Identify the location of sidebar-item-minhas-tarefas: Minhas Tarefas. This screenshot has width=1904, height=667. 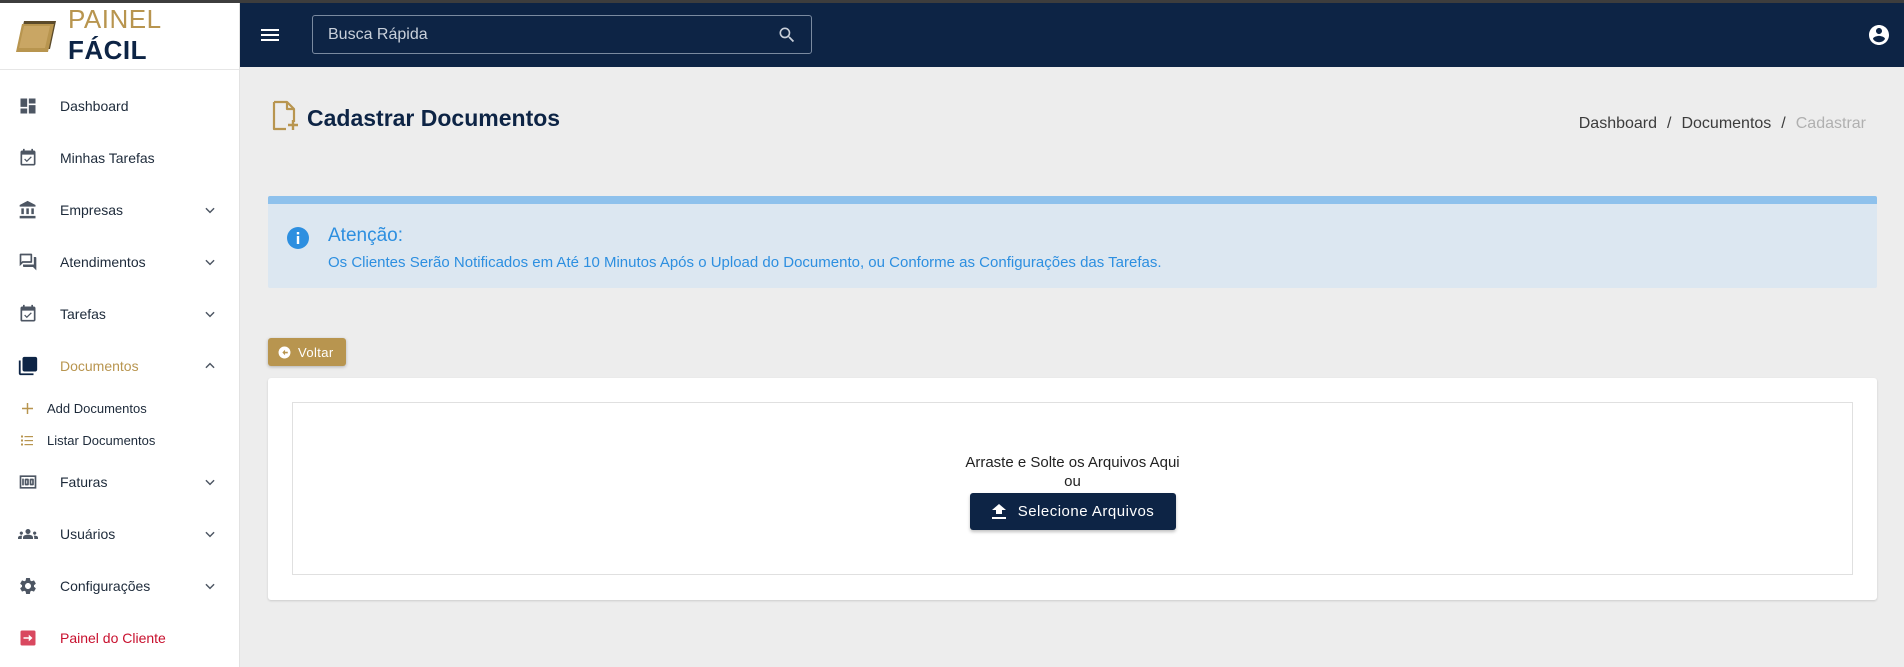
(119, 158).